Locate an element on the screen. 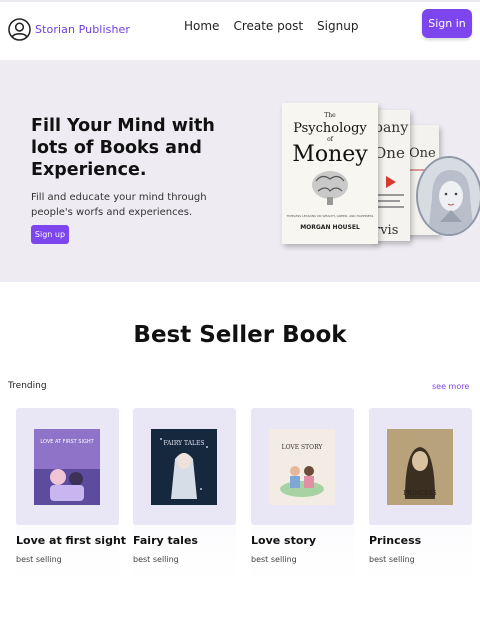 The image size is (480, 628). book-card-love-story: LOVE STORY Love story best selling is located at coordinates (302, 495).